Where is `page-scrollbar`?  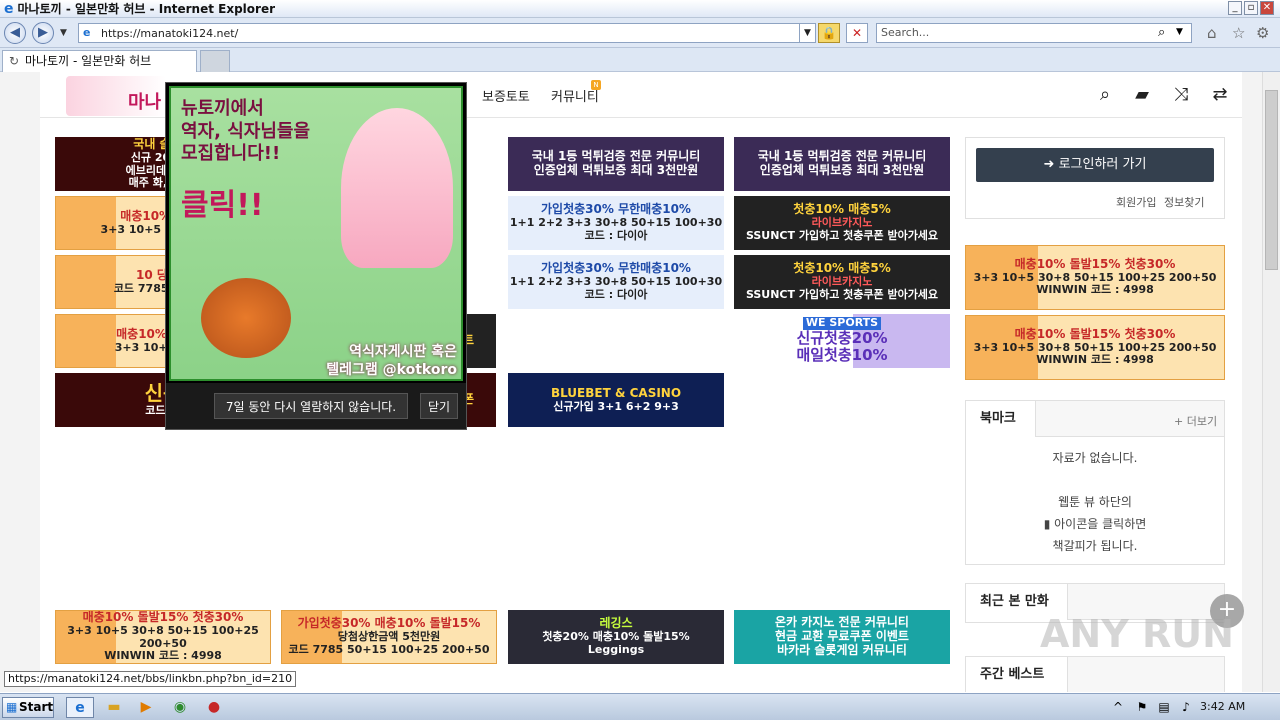
page-scrollbar is located at coordinates (1271, 382).